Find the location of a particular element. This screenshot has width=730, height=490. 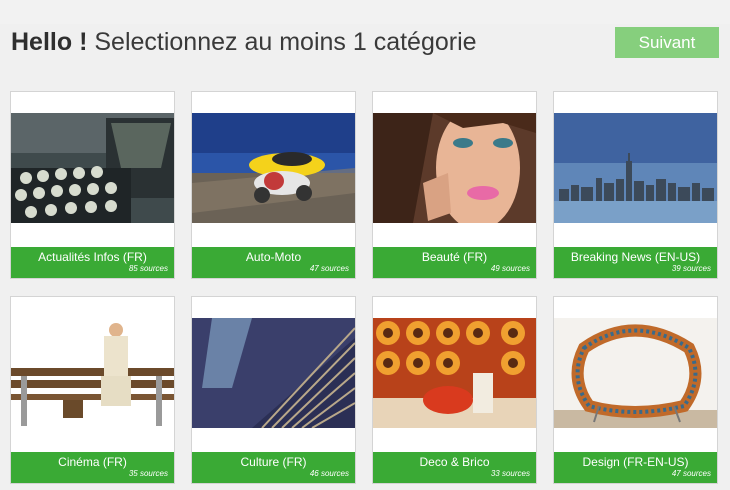

category-card-design: Design (FR-EN-US) 47 sources is located at coordinates (635, 390).